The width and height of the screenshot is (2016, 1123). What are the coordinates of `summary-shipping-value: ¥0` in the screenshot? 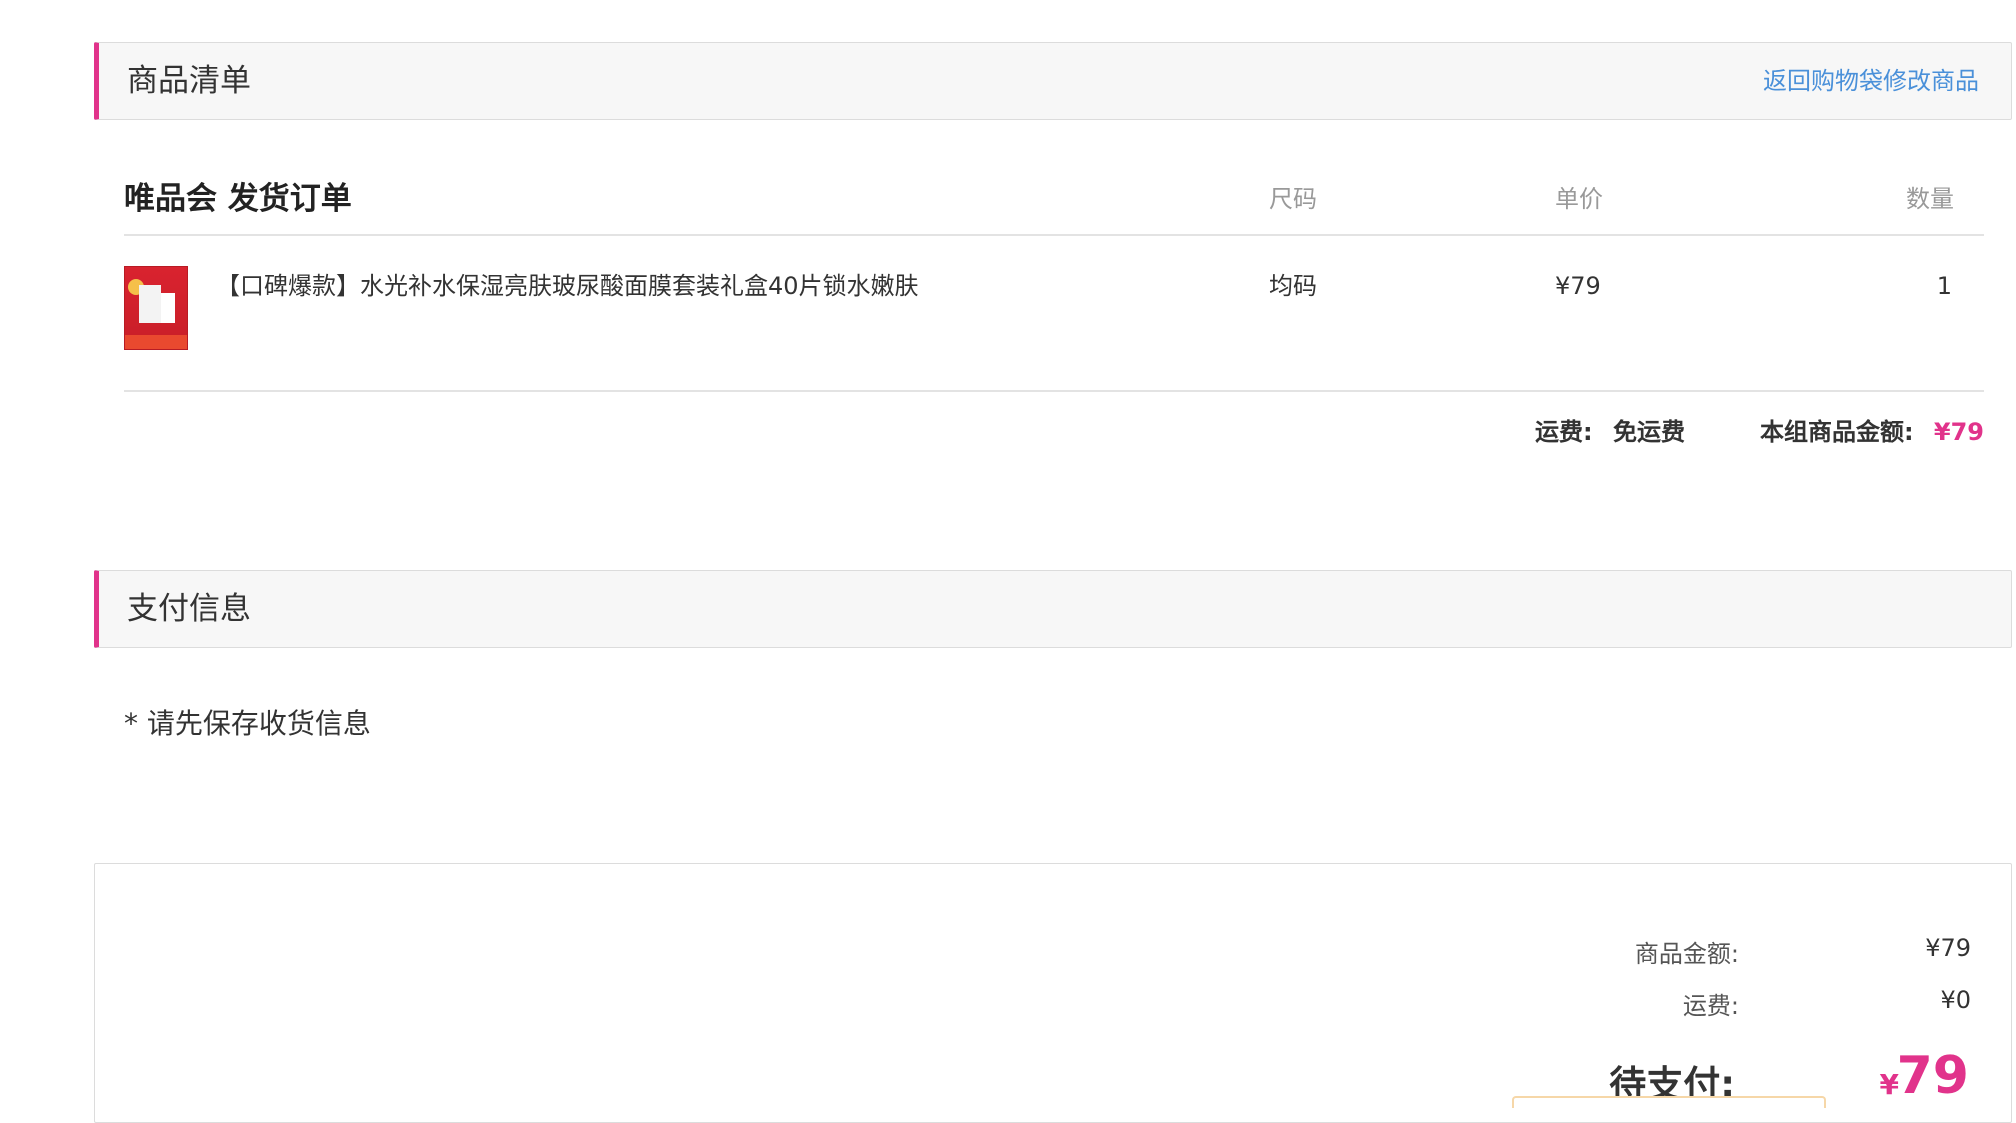 It's located at (1955, 1000).